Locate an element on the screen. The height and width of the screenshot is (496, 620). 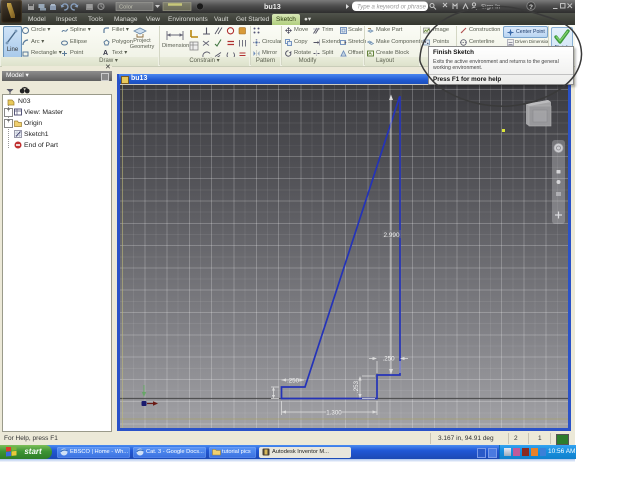
svg-text: 1.300 is located at coordinates (334, 413).